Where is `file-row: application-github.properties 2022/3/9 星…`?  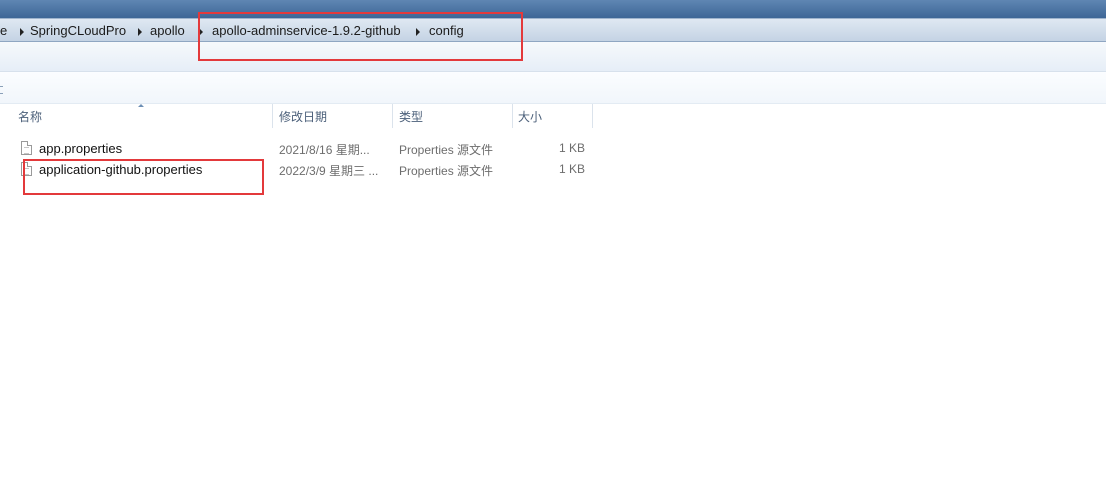
file-row: application-github.properties 2022/3/9 星… is located at coordinates (300, 170).